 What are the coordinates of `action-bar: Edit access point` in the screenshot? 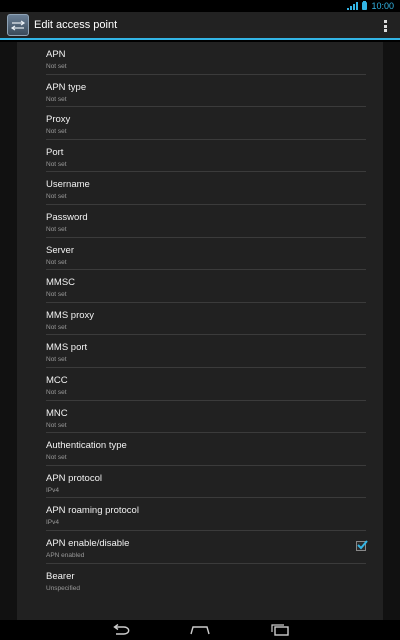 It's located at (200, 26).